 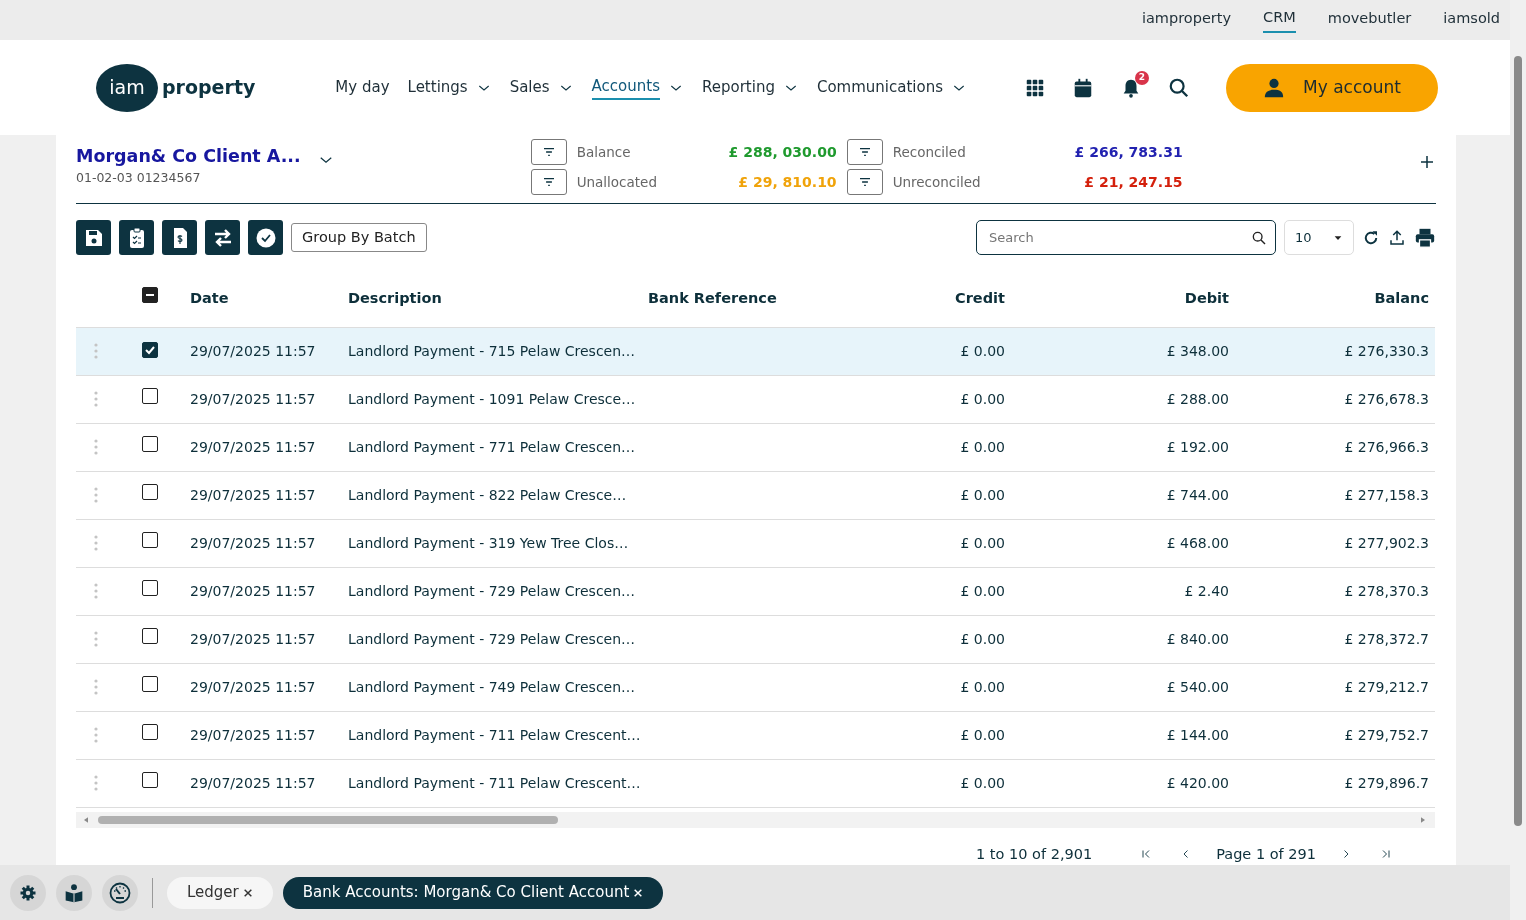 I want to click on print-icon, so click(x=1425, y=237).